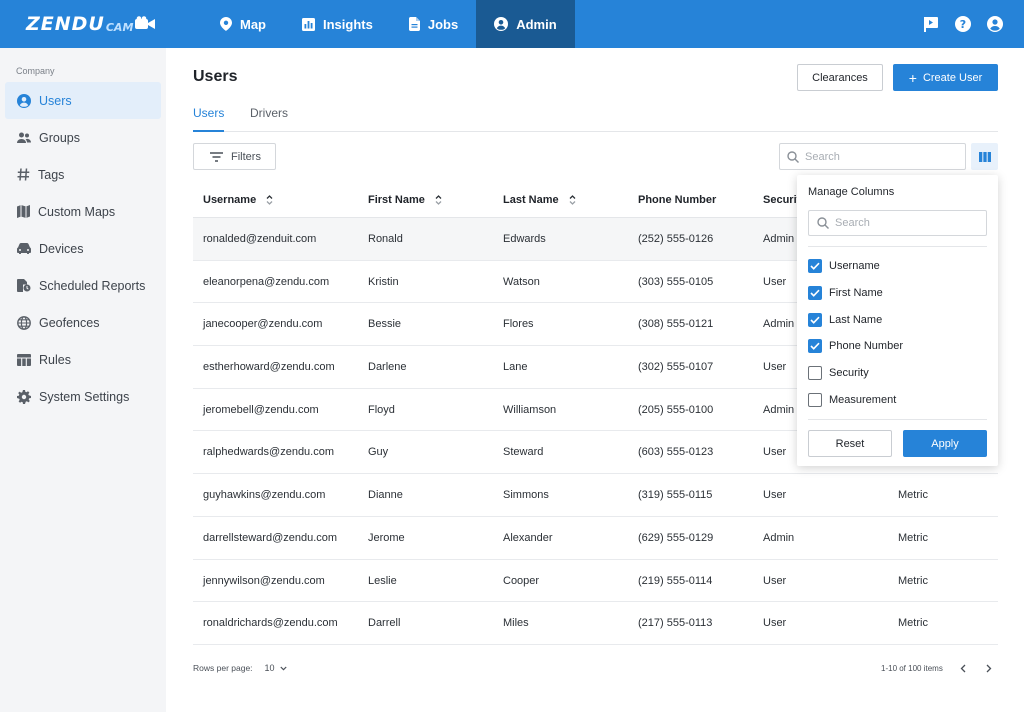 This screenshot has width=1024, height=712. Describe the element at coordinates (266, 281) in the screenshot. I see `cell-username: eleanorpena@zendu.com` at that location.